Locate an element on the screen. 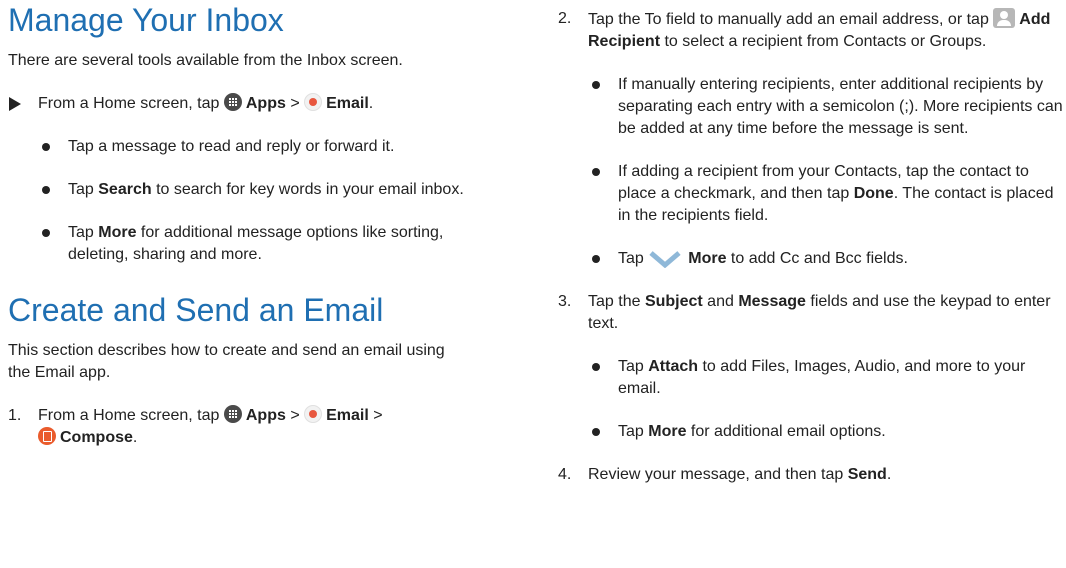  chevron-down-icon-svg is located at coordinates (665, 260).